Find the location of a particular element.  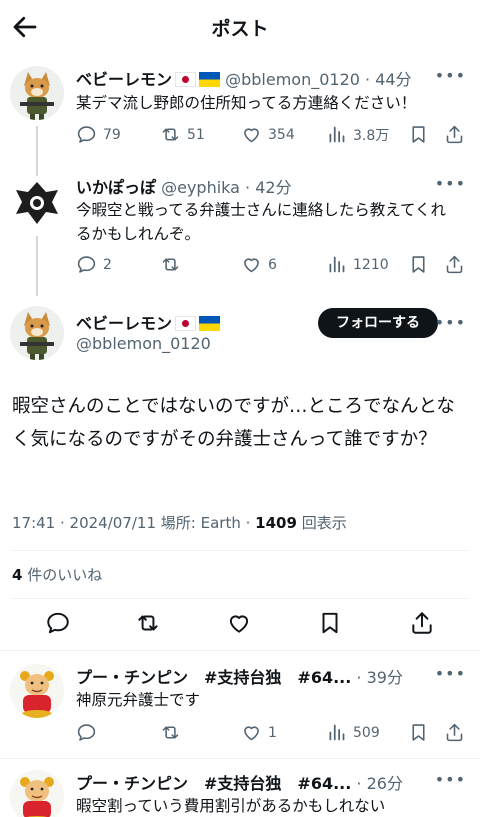

likes-label: 件のいいね is located at coordinates (65, 575).